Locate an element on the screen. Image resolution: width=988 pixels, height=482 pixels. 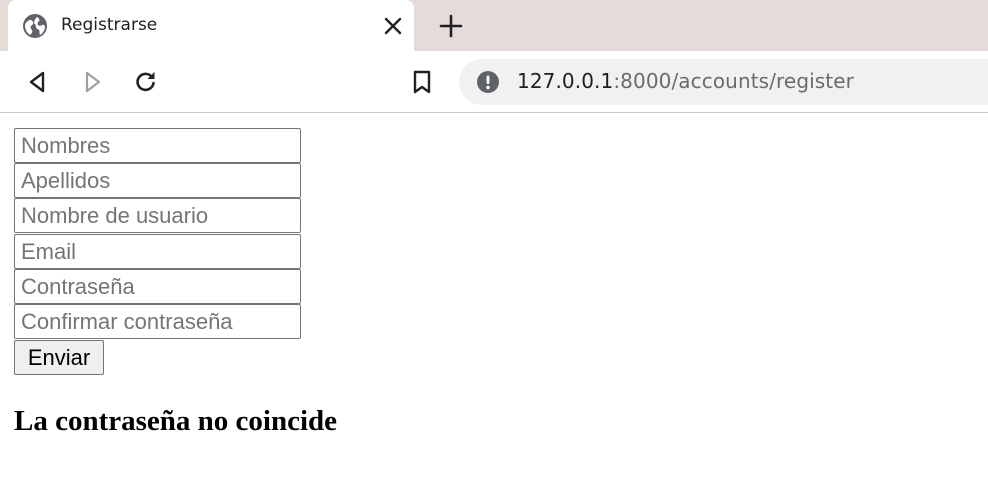
reload-icon is located at coordinates (146, 82).